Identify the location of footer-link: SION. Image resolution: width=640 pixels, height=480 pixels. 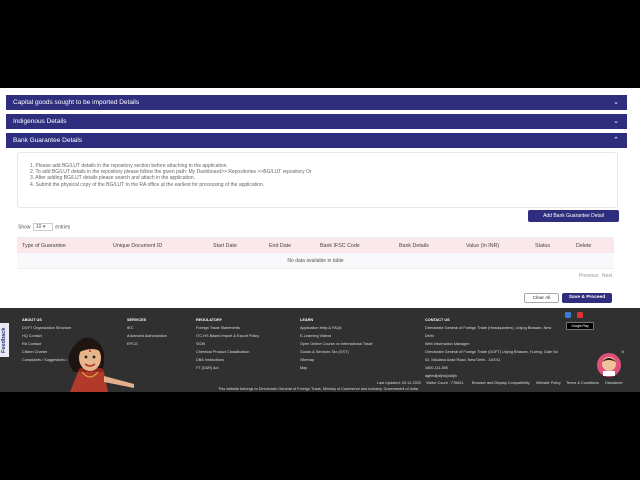
(227, 344).